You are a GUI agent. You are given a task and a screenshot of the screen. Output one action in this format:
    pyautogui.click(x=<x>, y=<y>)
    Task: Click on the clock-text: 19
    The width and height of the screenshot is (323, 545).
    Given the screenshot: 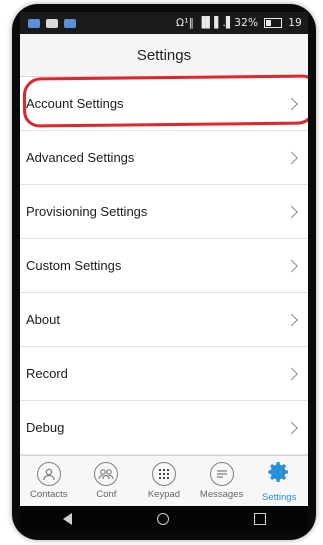 What is the action you would take?
    pyautogui.click(x=295, y=23)
    